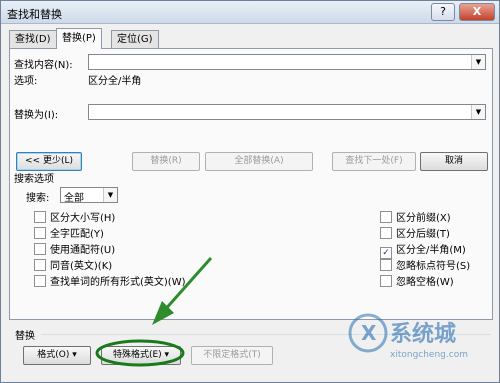 The width and height of the screenshot is (500, 383). I want to click on checkbox-ignore-punctuation: 忽略标点符号(S), so click(425, 264).